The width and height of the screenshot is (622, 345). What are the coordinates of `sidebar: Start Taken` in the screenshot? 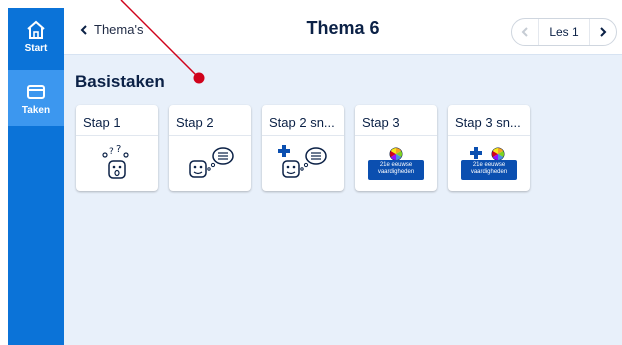 It's located at (36, 176).